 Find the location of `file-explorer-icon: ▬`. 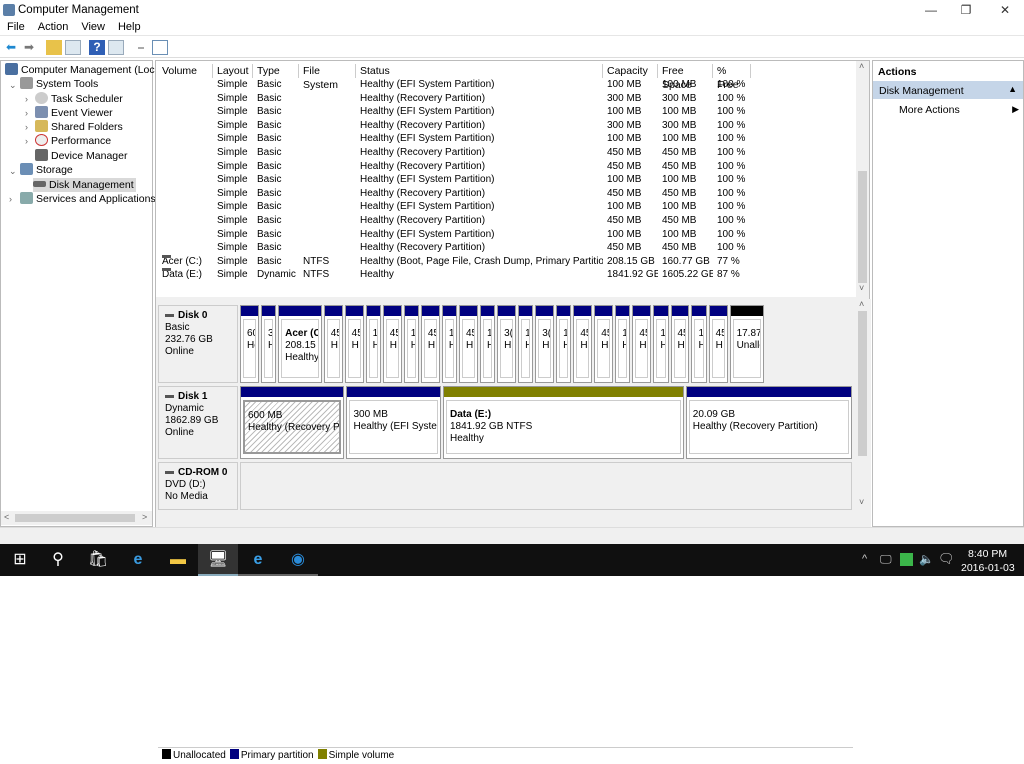

file-explorer-icon: ▬ is located at coordinates (178, 560).